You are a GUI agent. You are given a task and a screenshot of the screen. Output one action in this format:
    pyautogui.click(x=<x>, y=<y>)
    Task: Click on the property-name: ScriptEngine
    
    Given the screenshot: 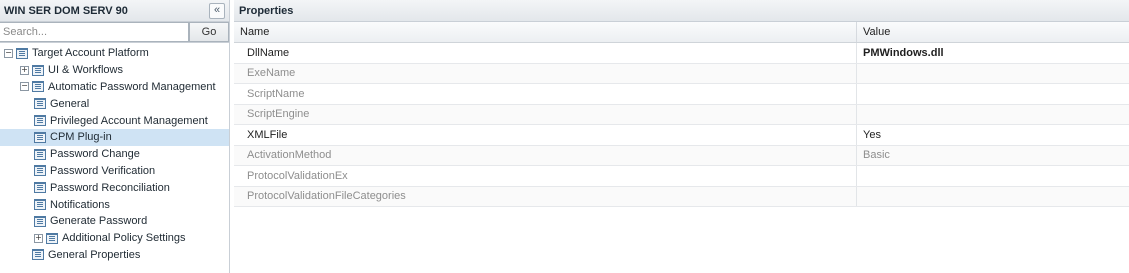 What is the action you would take?
    pyautogui.click(x=545, y=114)
    